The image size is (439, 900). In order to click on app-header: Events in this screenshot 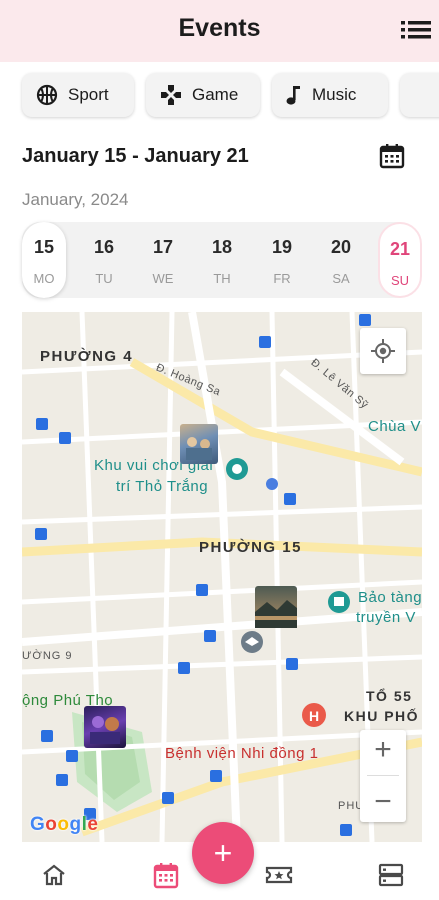, I will do `click(219, 31)`.